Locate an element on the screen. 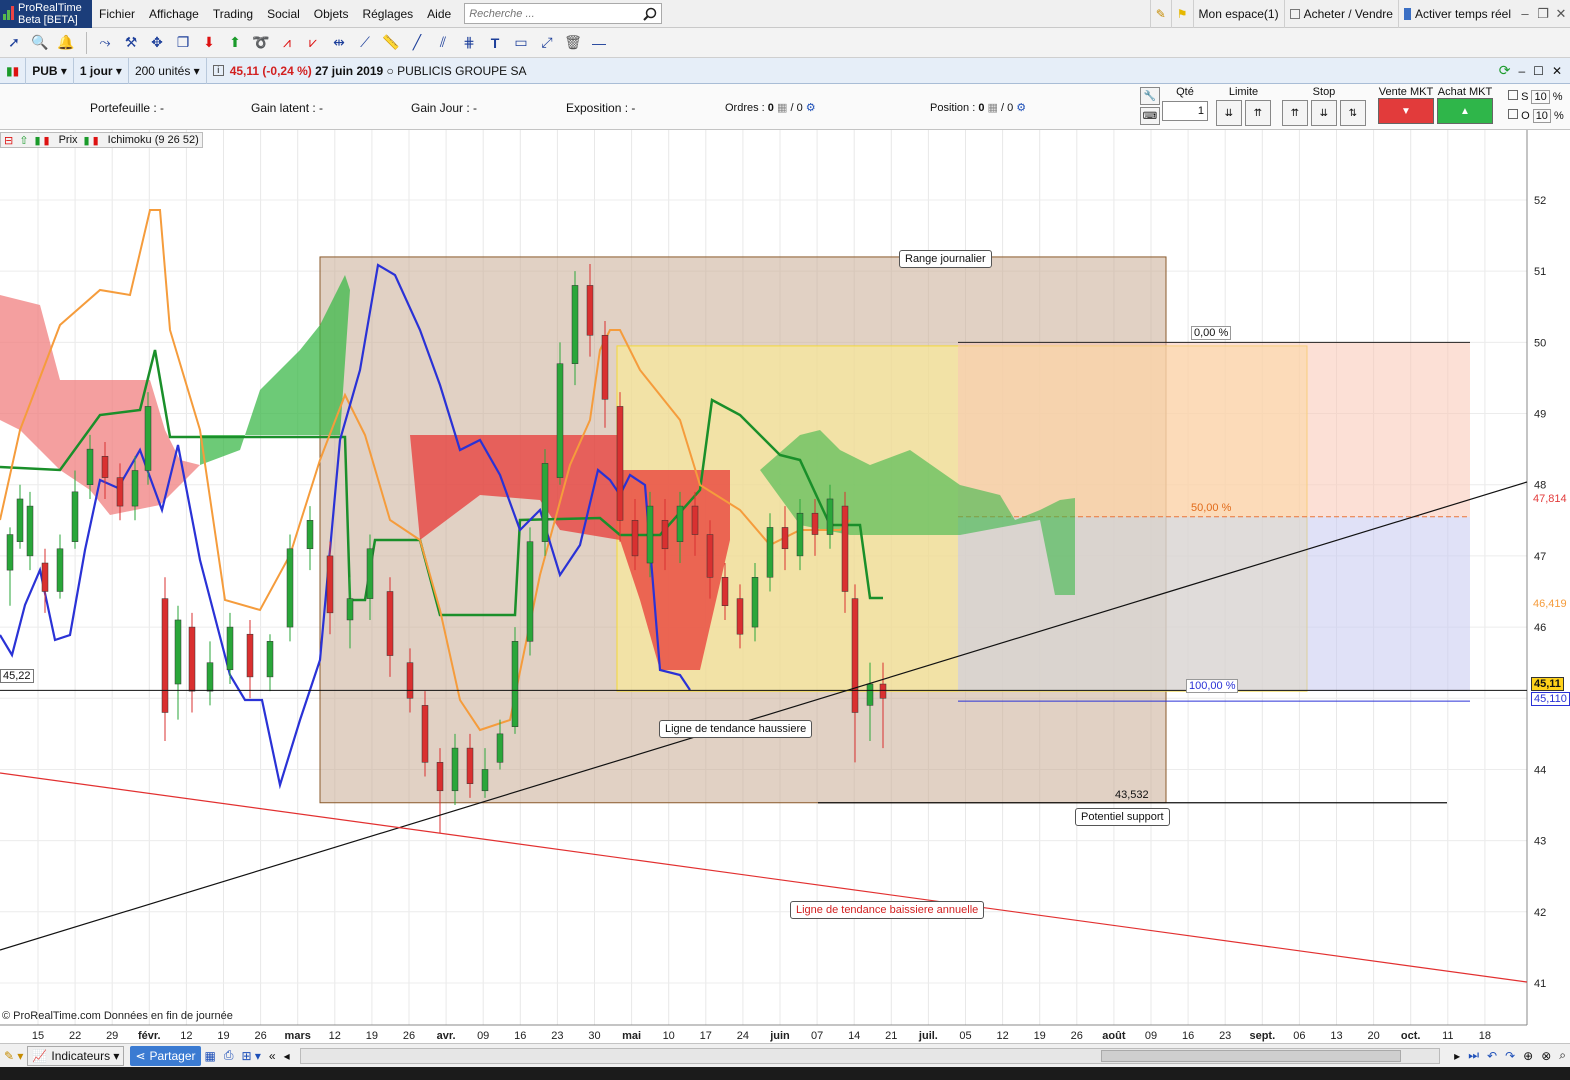 The width and height of the screenshot is (1570, 1080). legend-collapse-icon: ⊟ is located at coordinates (8, 140).